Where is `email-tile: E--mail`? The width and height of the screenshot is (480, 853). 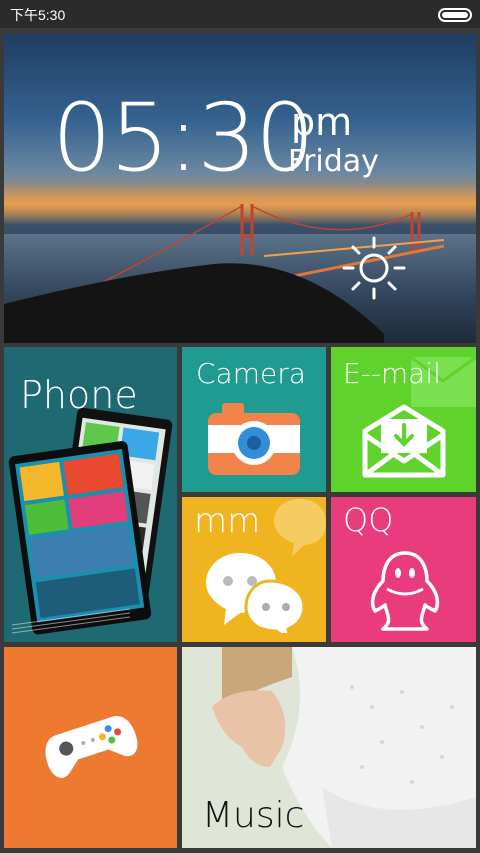
email-tile: E--mail is located at coordinates (403, 419).